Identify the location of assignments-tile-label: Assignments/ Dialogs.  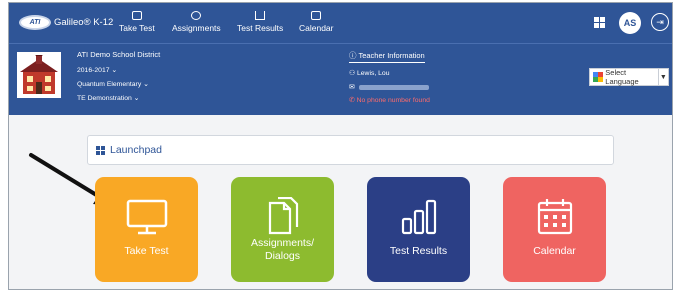
(282, 250).